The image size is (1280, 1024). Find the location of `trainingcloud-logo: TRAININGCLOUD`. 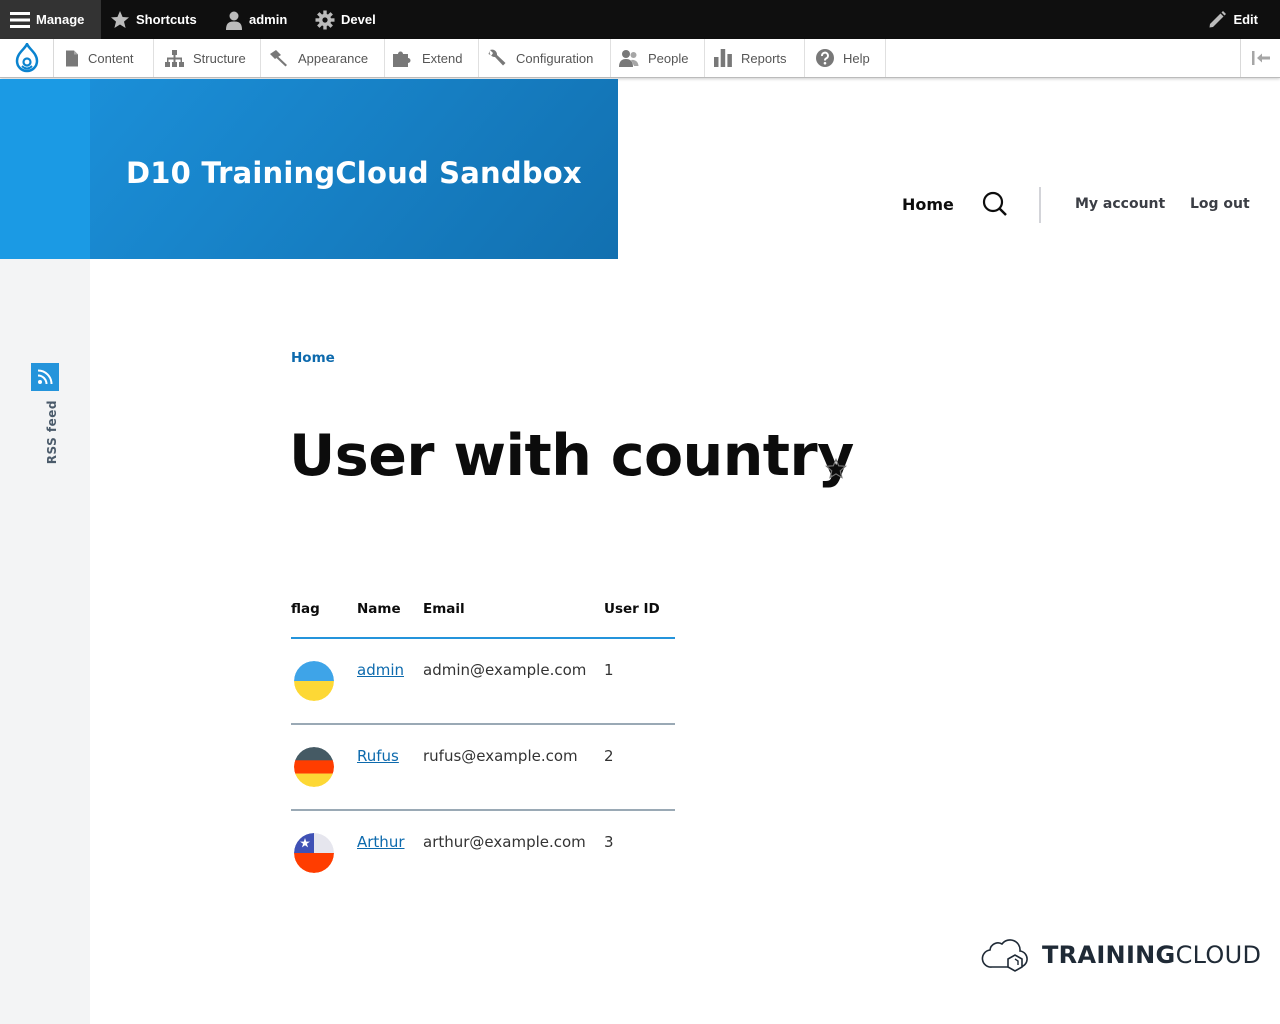

trainingcloud-logo: TRAININGCLOUD is located at coordinates (1120, 955).